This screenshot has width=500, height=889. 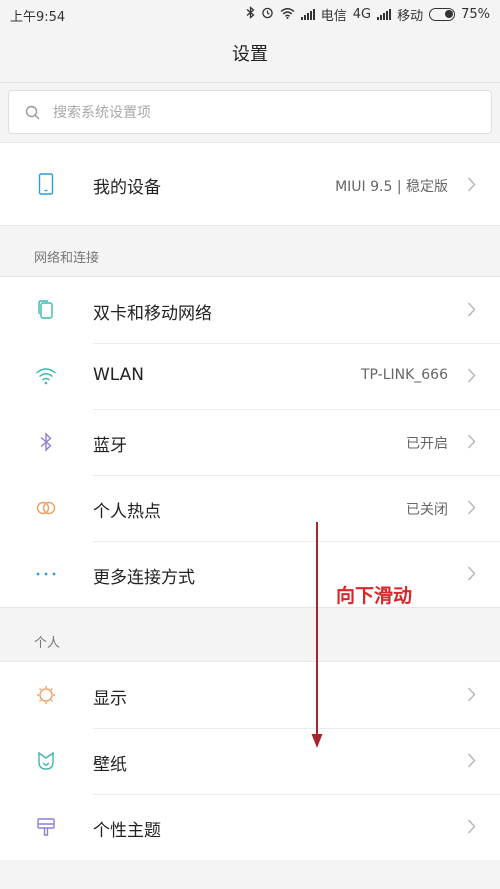 I want to click on wifi-icon, so click(x=46, y=376).